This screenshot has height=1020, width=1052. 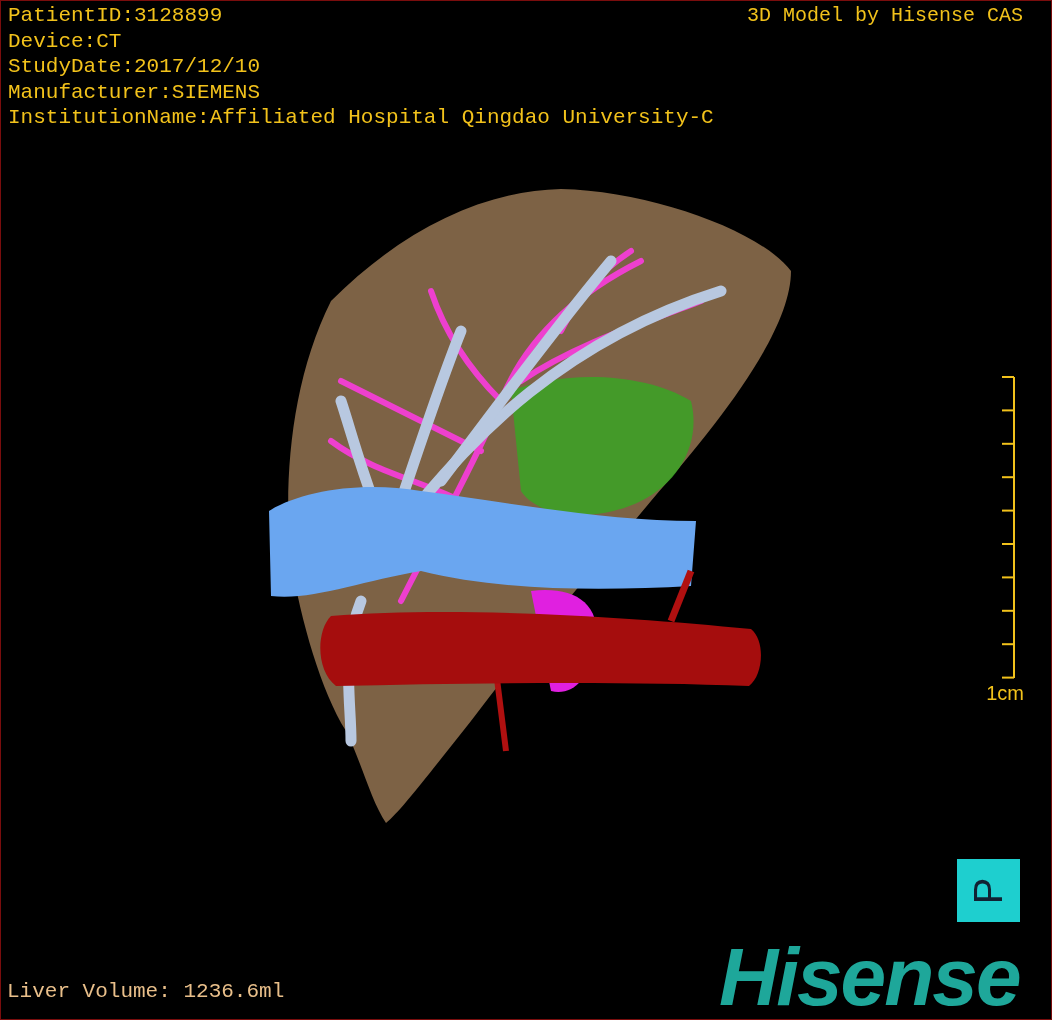 What do you see at coordinates (116, 16) in the screenshot?
I see `info-text: PatientID:3128899` at bounding box center [116, 16].